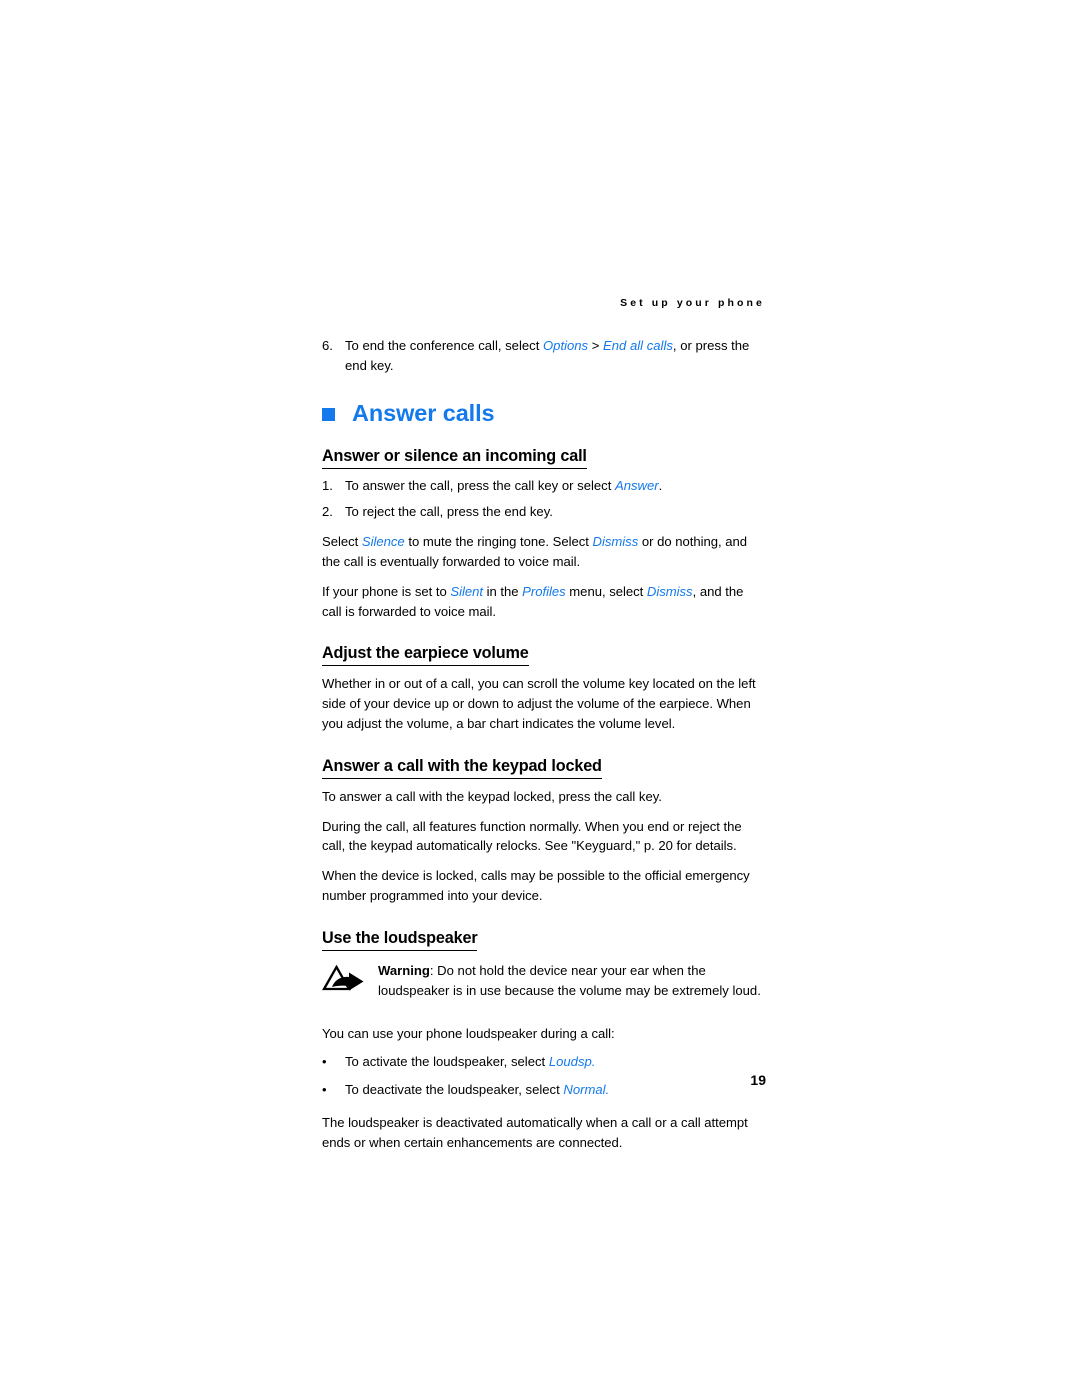 The width and height of the screenshot is (1080, 1397). What do you see at coordinates (544, 413) in the screenshot?
I see `chapter-heading: Answer calls` at bounding box center [544, 413].